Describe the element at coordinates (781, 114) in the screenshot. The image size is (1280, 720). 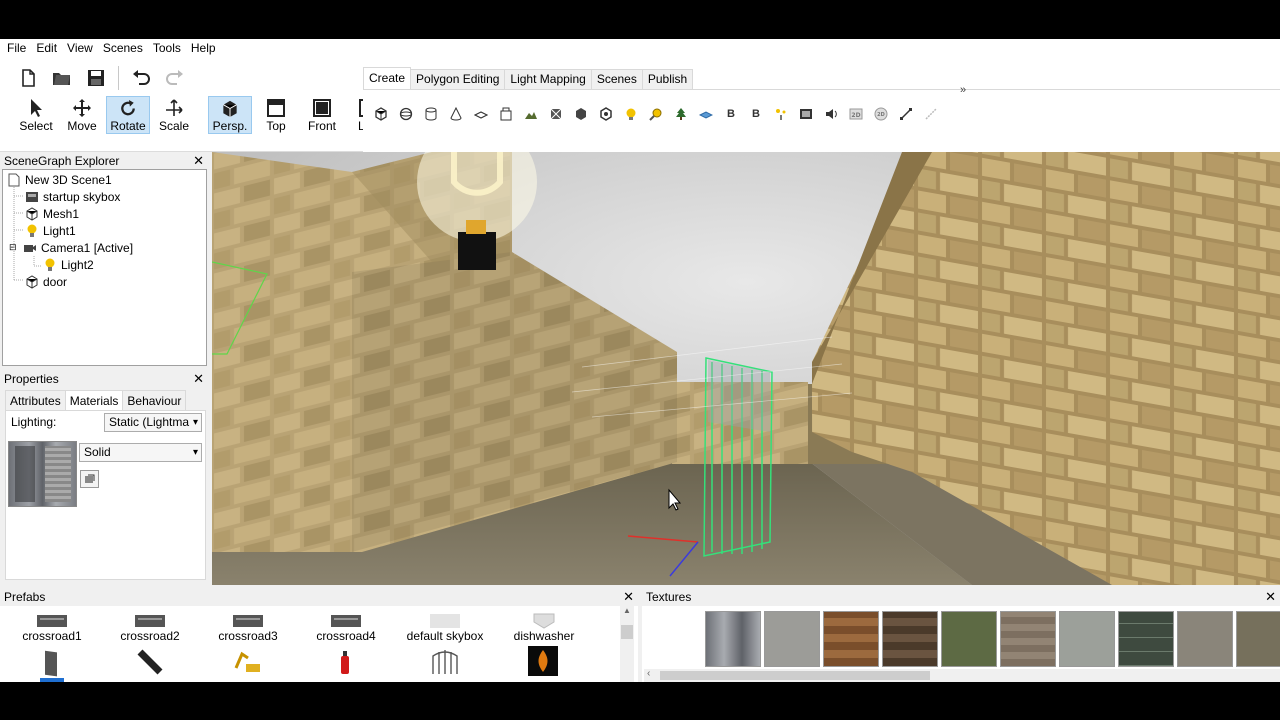
I see `particle-icon` at that location.